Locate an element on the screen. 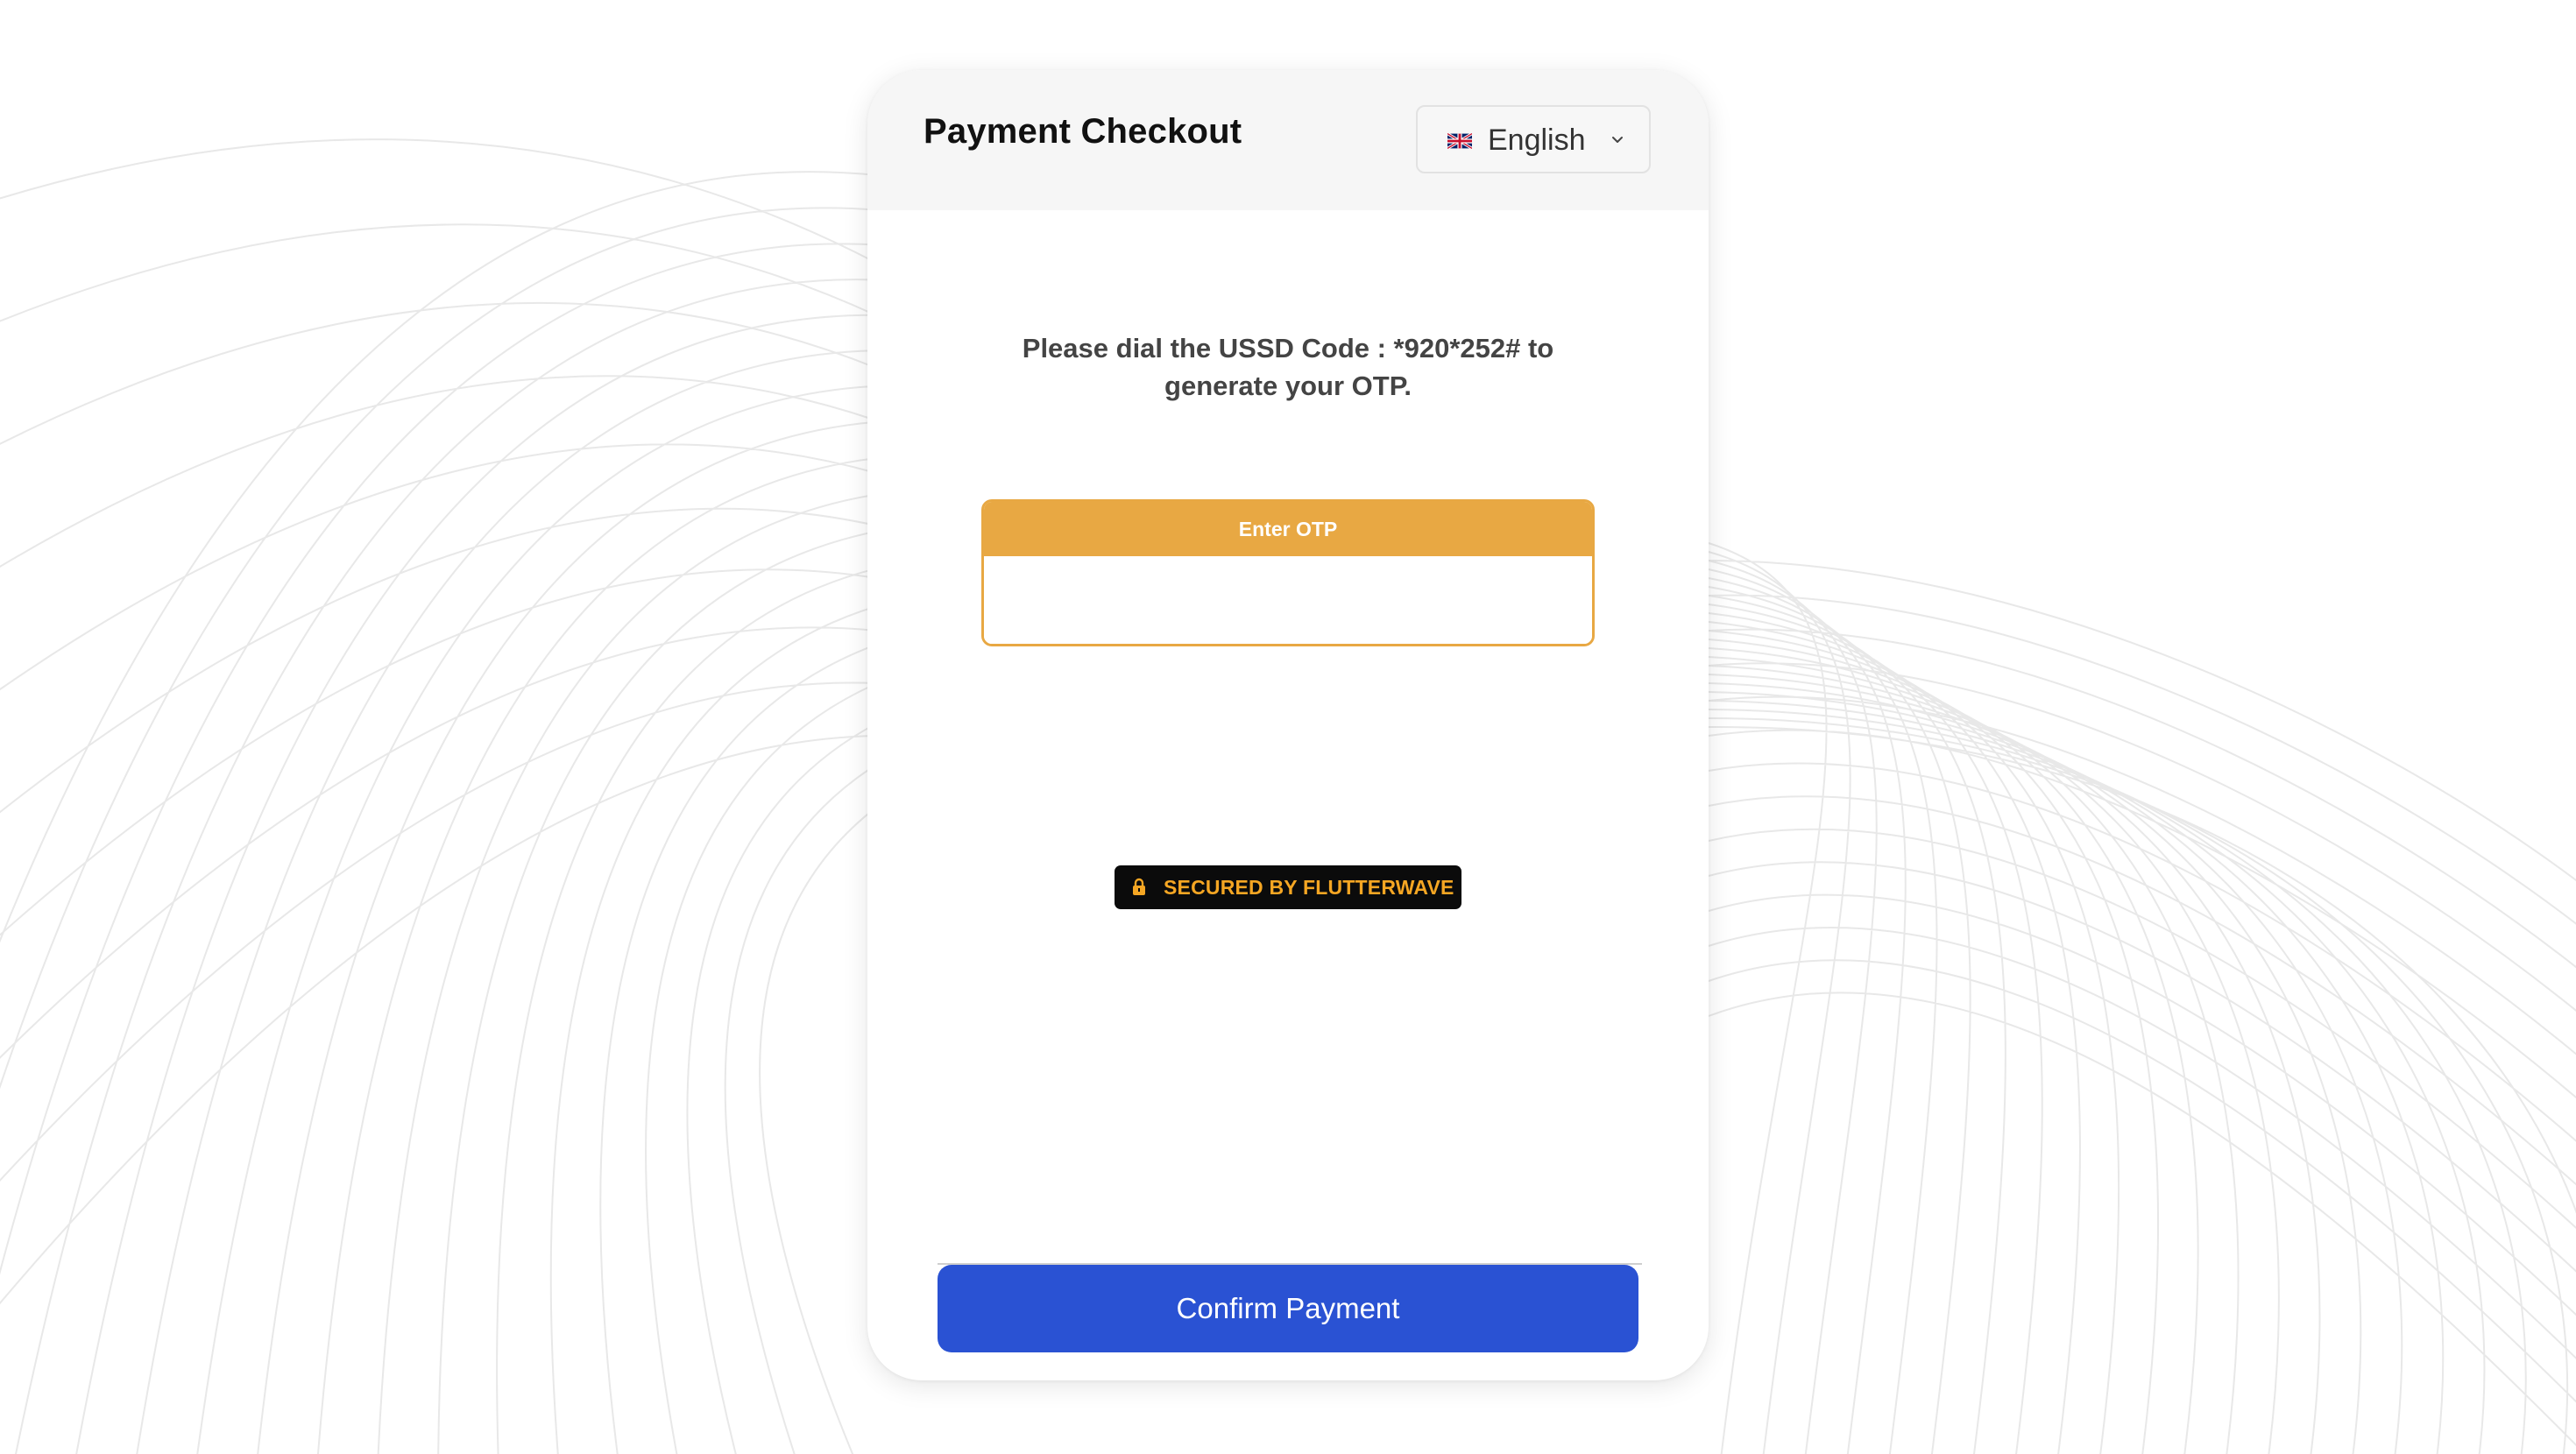 The image size is (2576, 1454). card-header: Payment Checkout English is located at coordinates (1288, 140).